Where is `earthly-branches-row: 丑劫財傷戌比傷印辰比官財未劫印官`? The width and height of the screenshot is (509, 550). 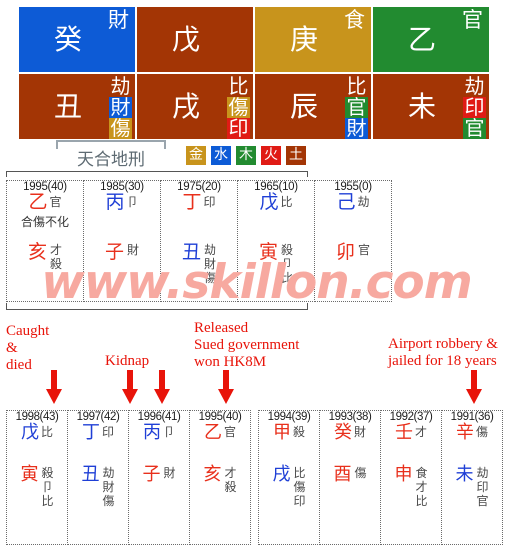 earthly-branches-row: 丑劫財傷戌比傷印辰比官財未劫印官 is located at coordinates (254, 106).